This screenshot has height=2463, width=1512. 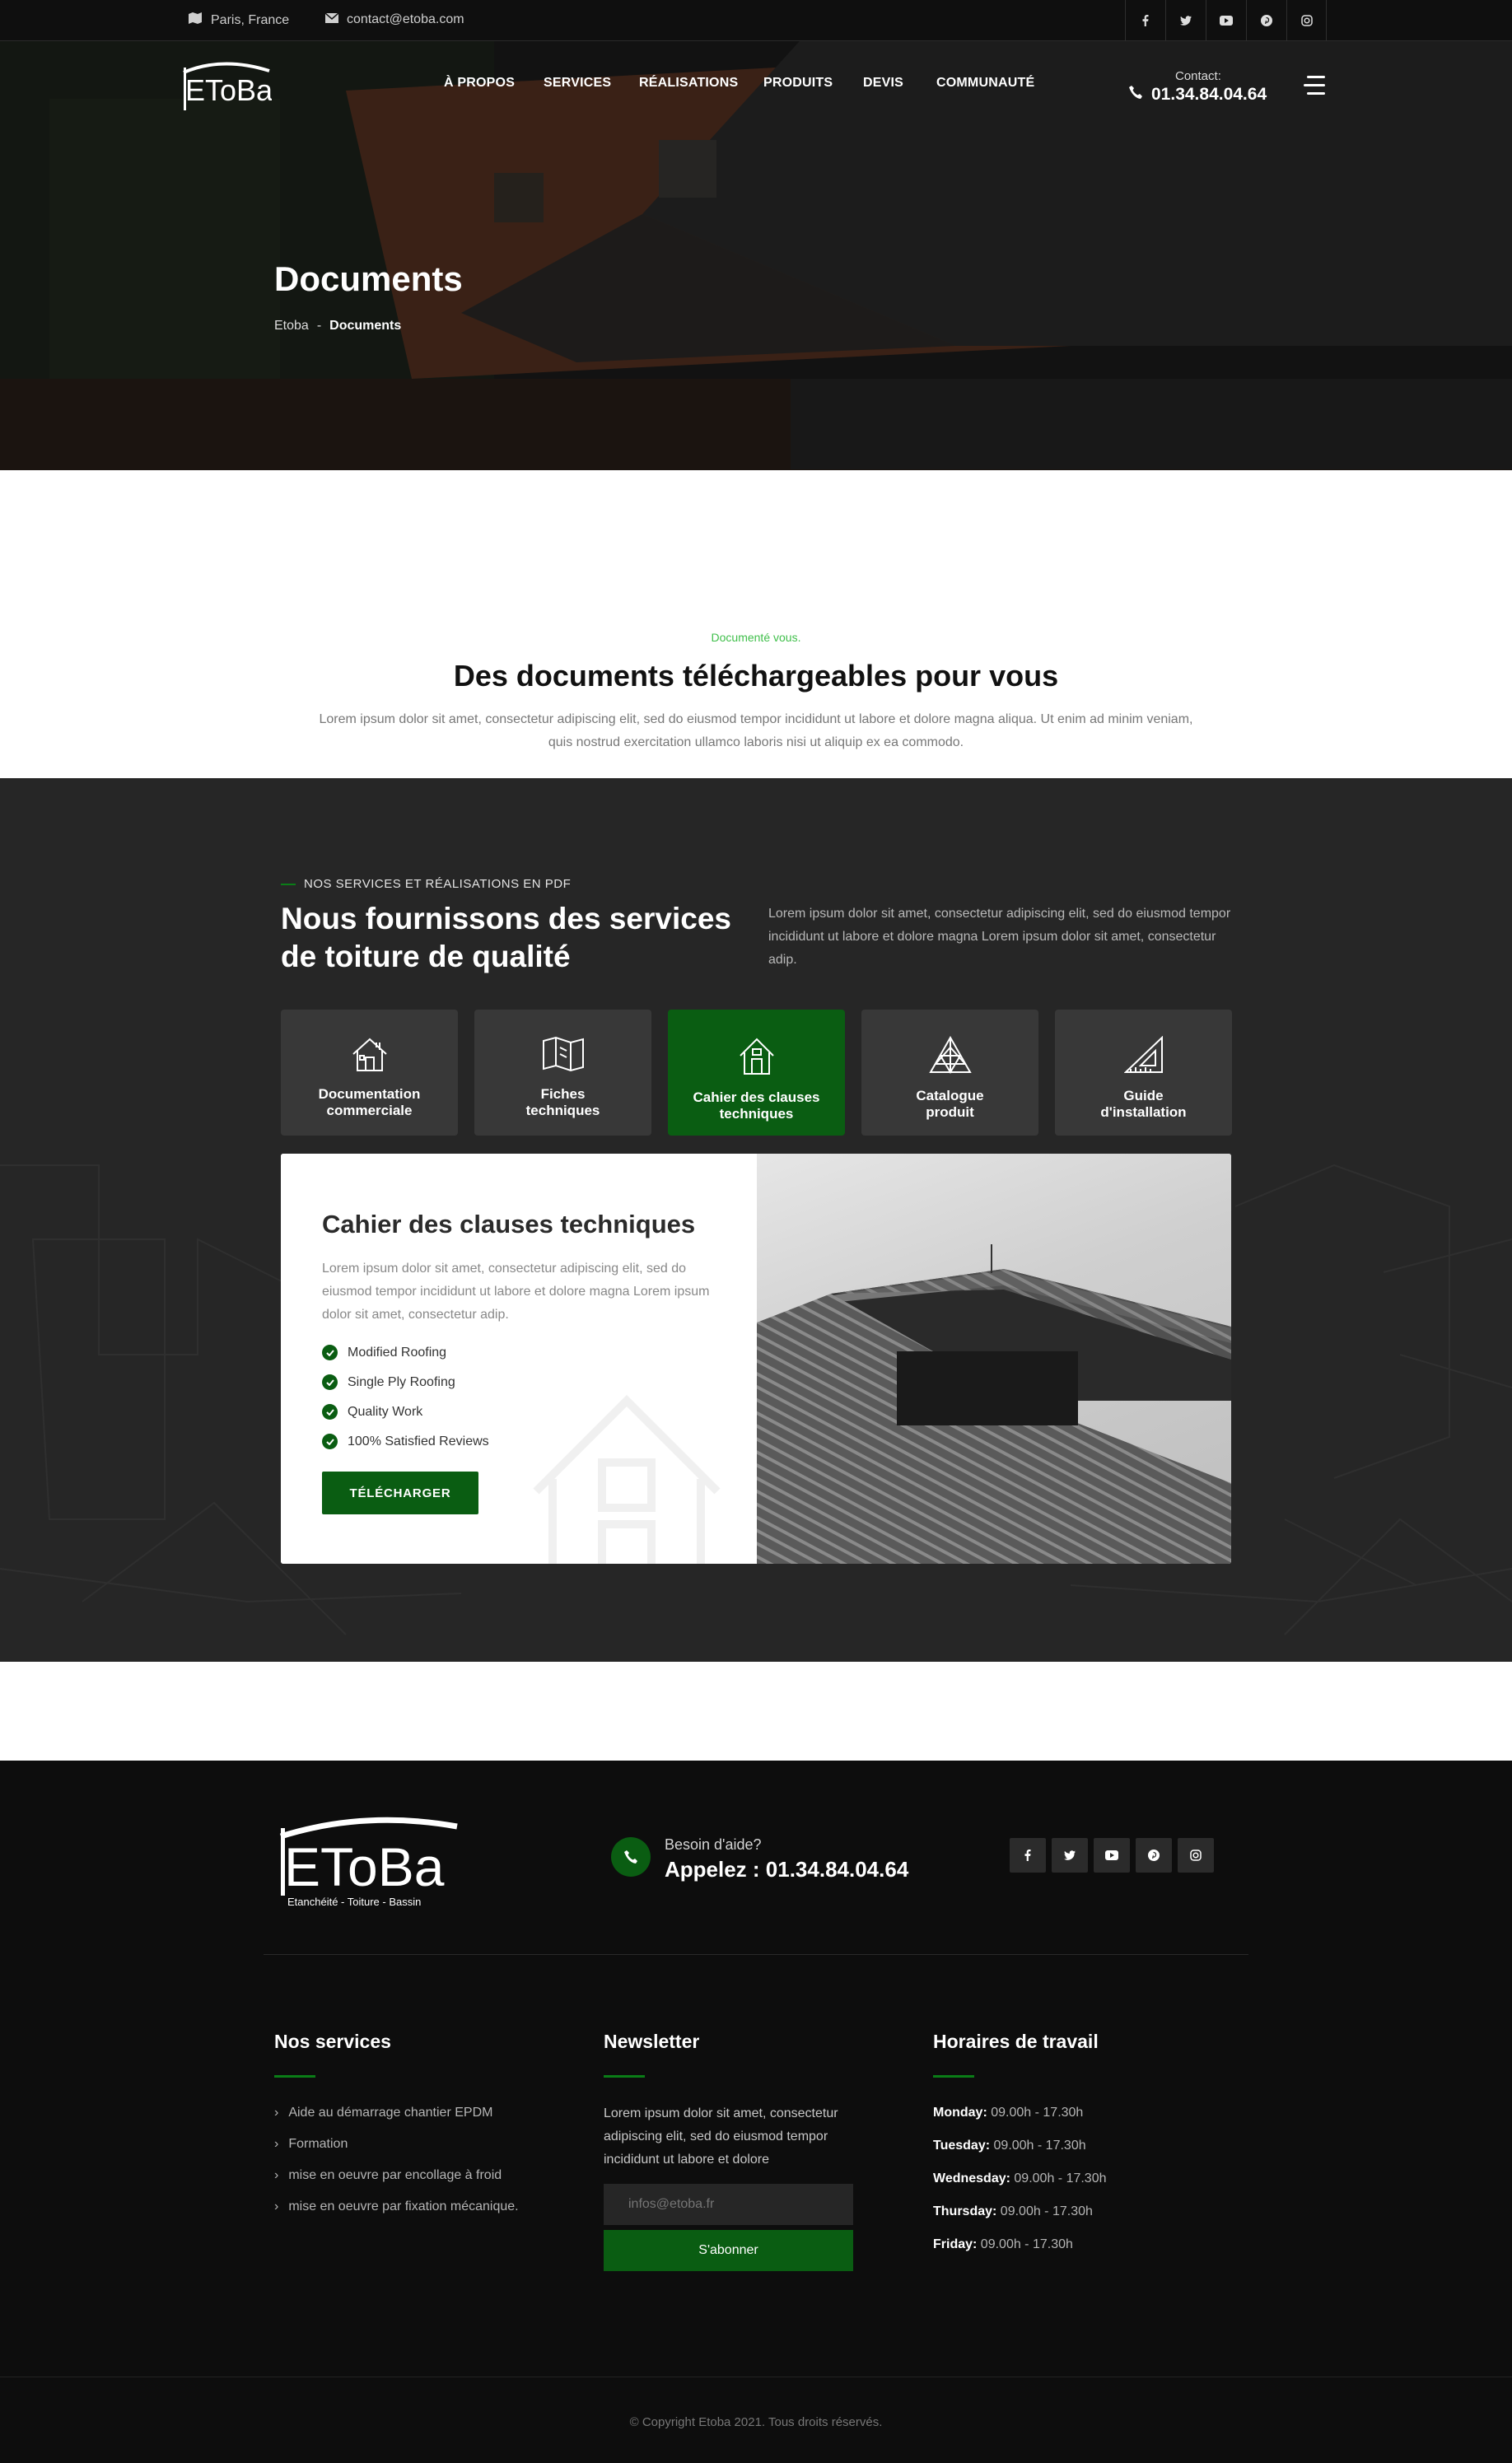 I want to click on page-title: Documents, so click(x=368, y=278).